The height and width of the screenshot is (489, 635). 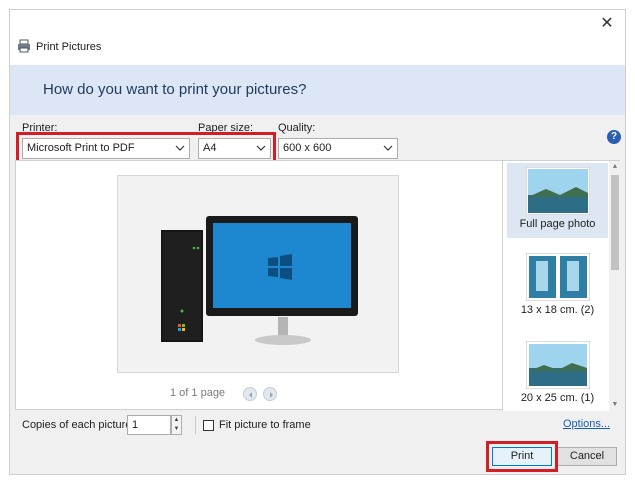 What do you see at coordinates (226, 128) in the screenshot?
I see `paper-size-label: Paper size:` at bounding box center [226, 128].